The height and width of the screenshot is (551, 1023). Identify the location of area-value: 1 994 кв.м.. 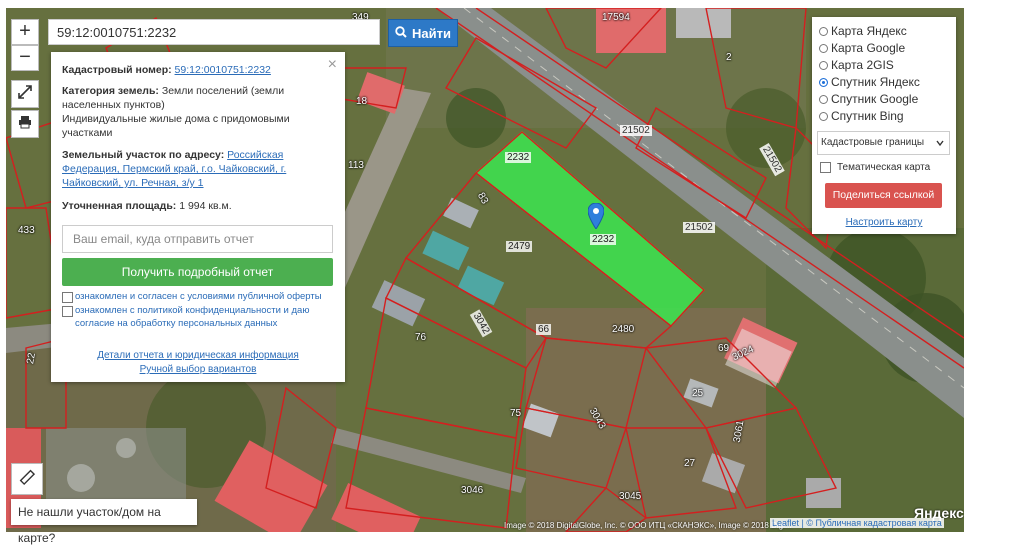
(205, 206).